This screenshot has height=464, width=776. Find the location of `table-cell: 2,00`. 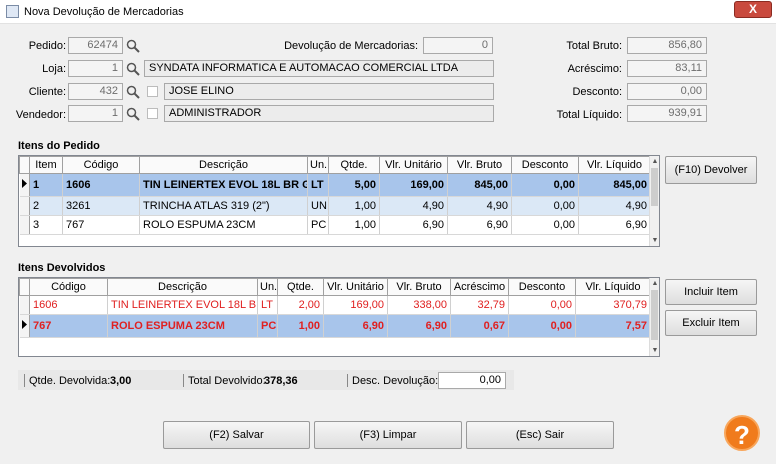

table-cell: 2,00 is located at coordinates (300, 305).